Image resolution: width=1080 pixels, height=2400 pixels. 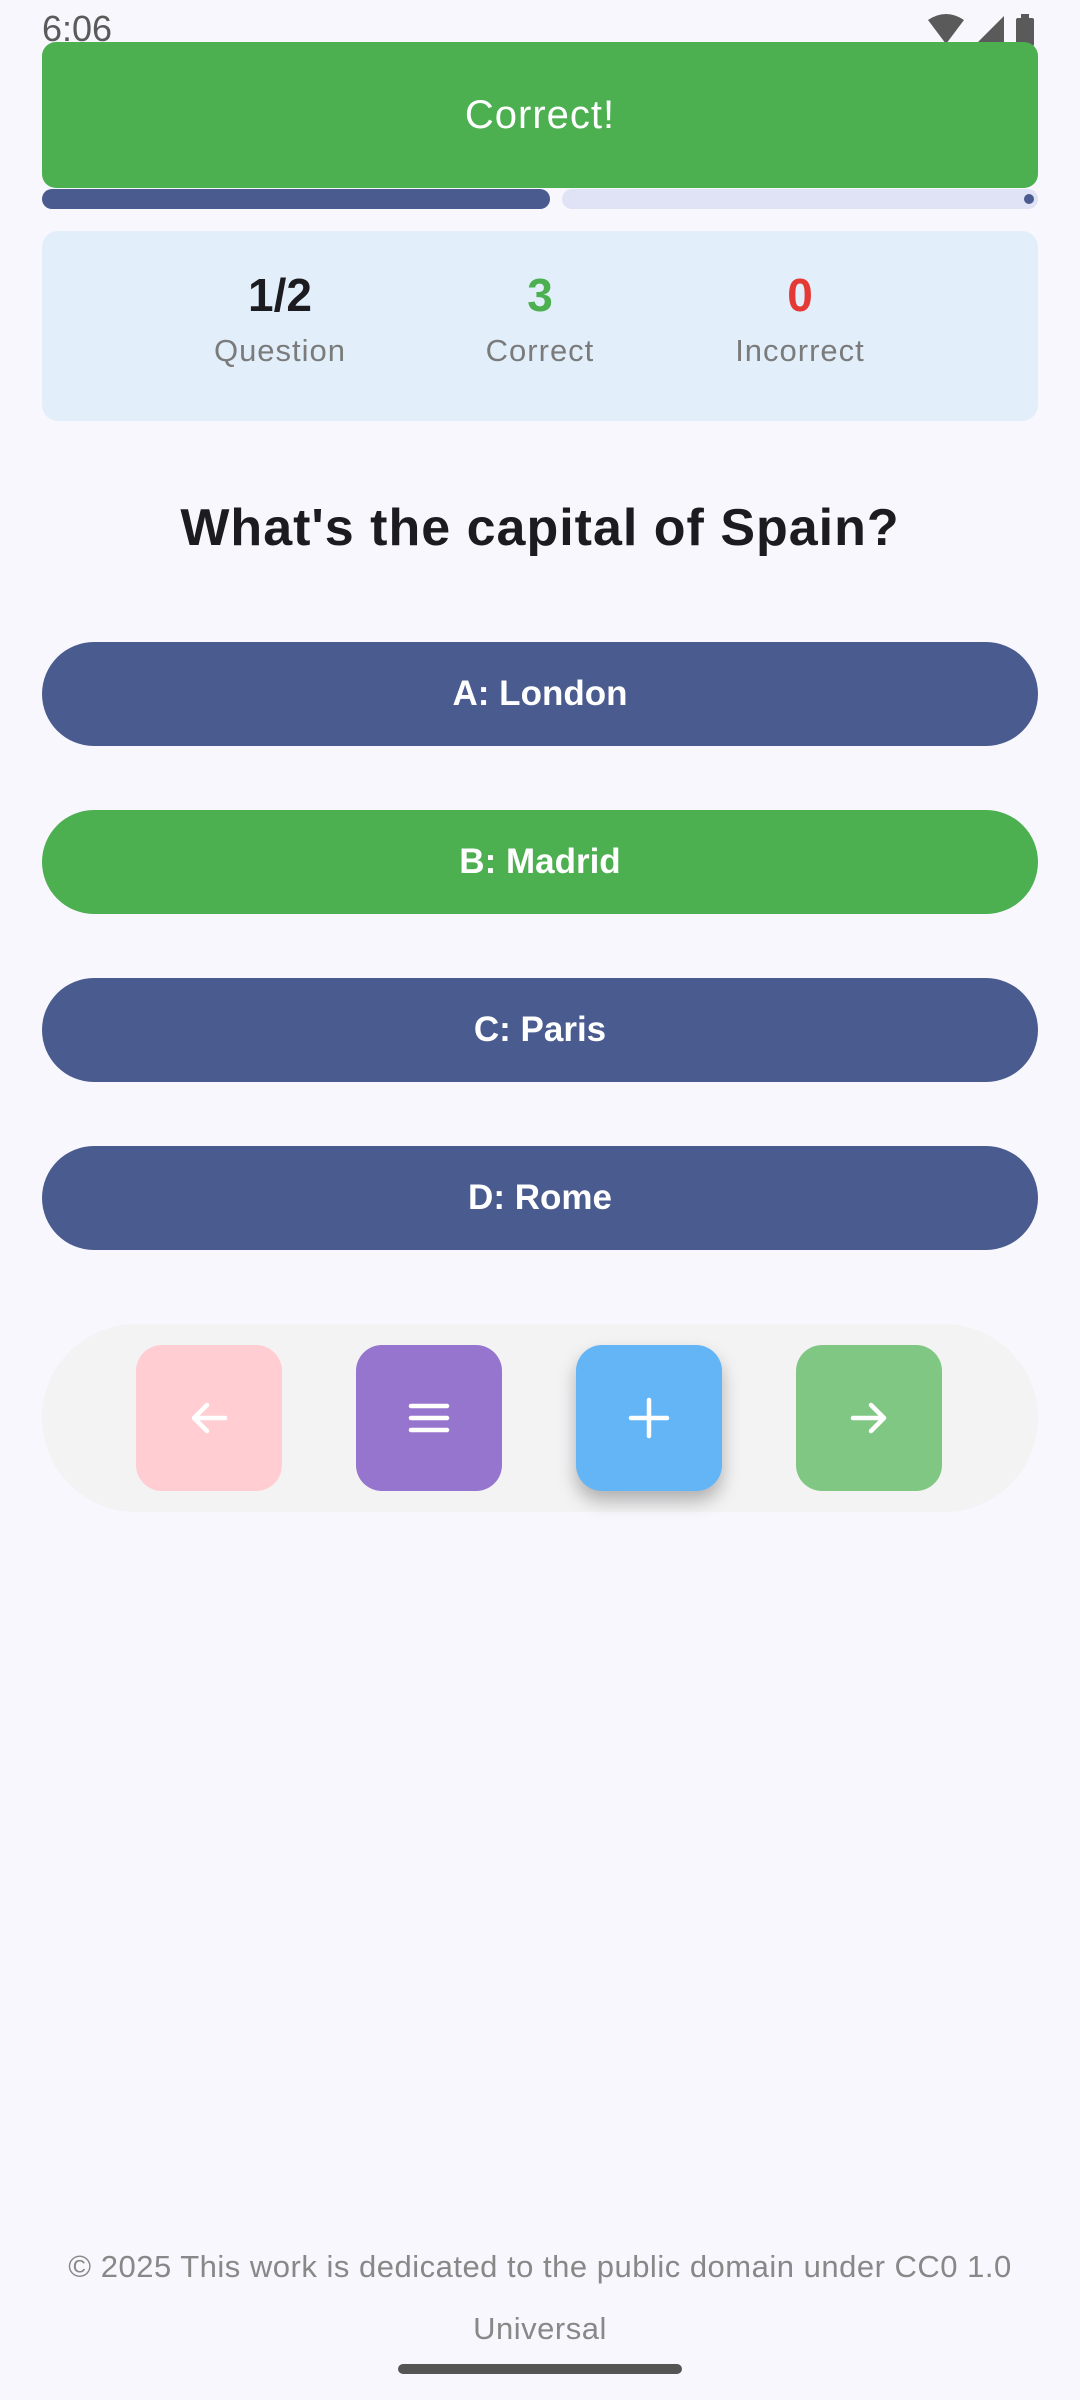 I want to click on menu-button, so click(x=429, y=1418).